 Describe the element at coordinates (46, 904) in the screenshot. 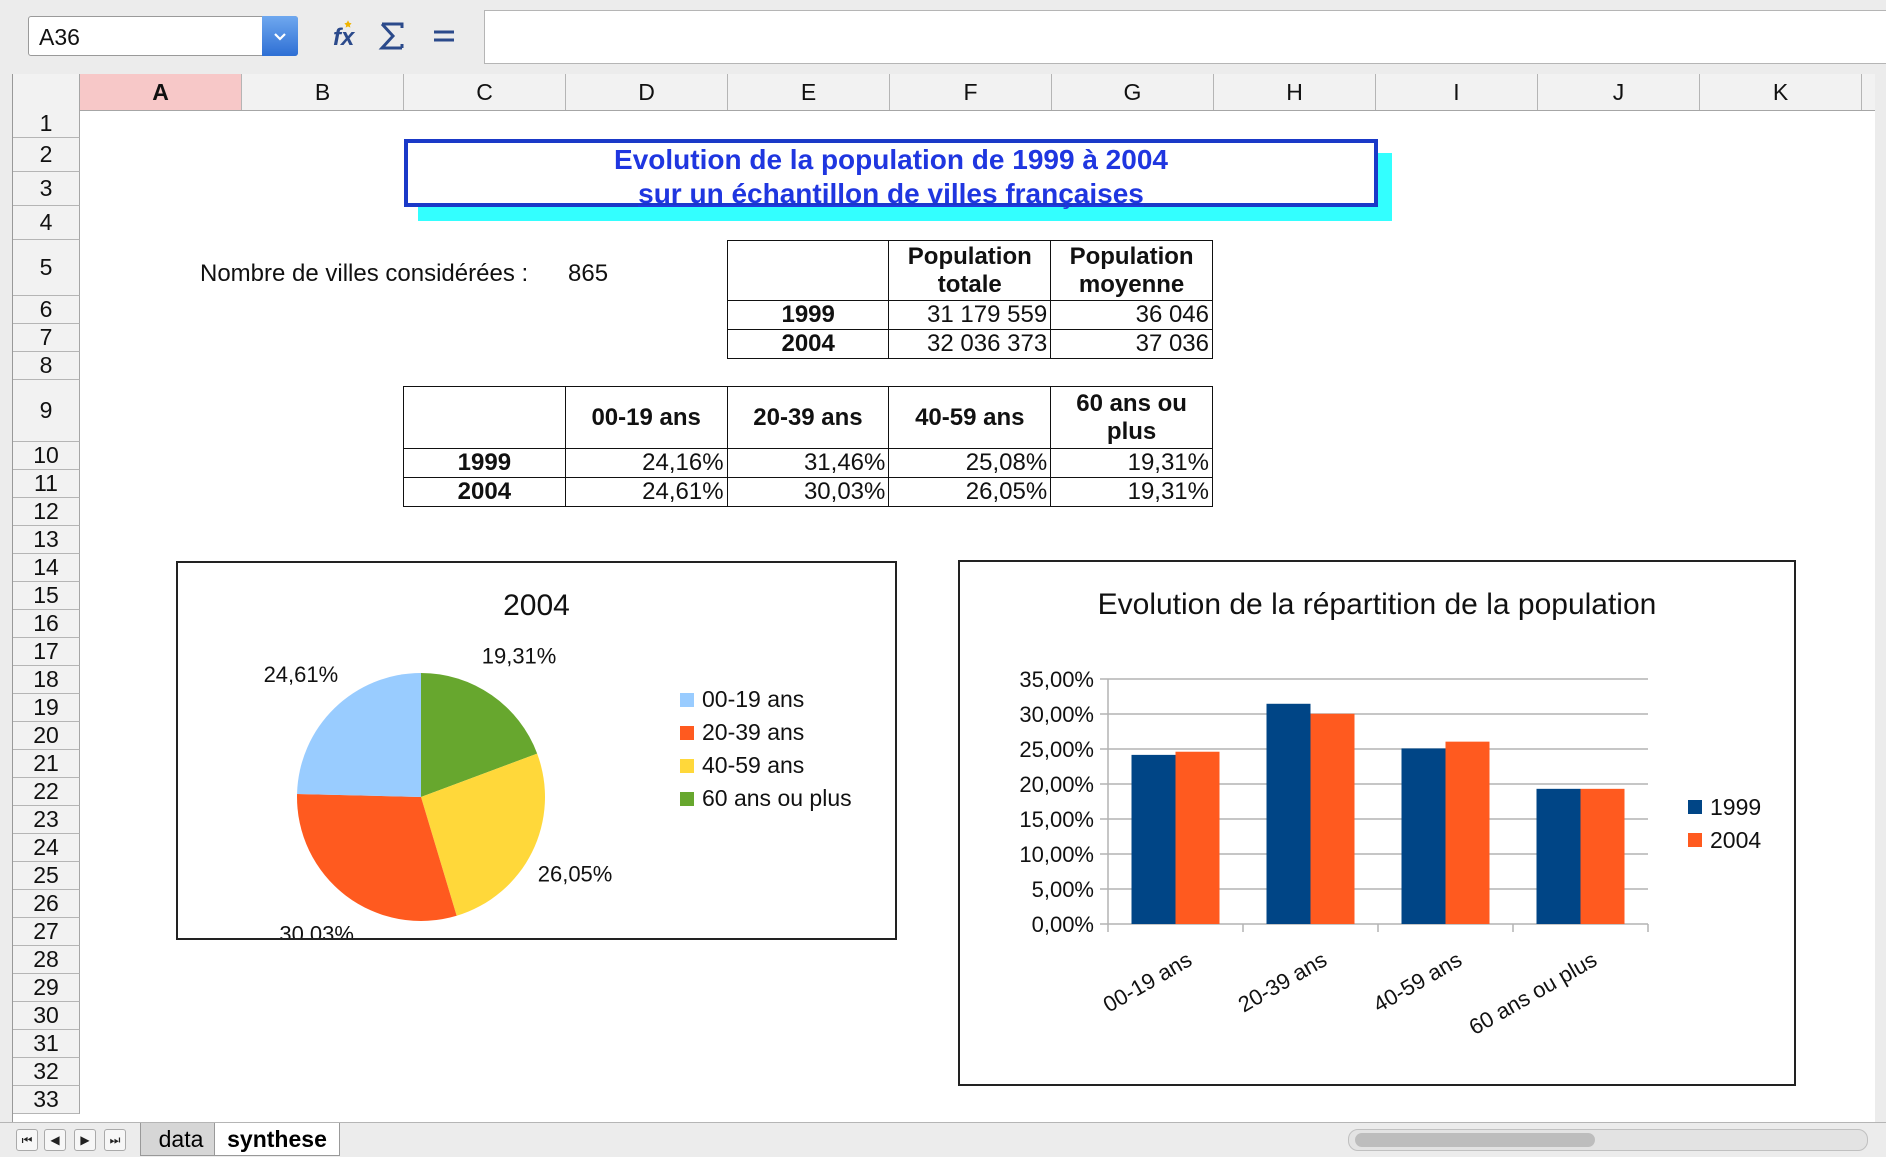

I see `row-header-26: 26` at that location.